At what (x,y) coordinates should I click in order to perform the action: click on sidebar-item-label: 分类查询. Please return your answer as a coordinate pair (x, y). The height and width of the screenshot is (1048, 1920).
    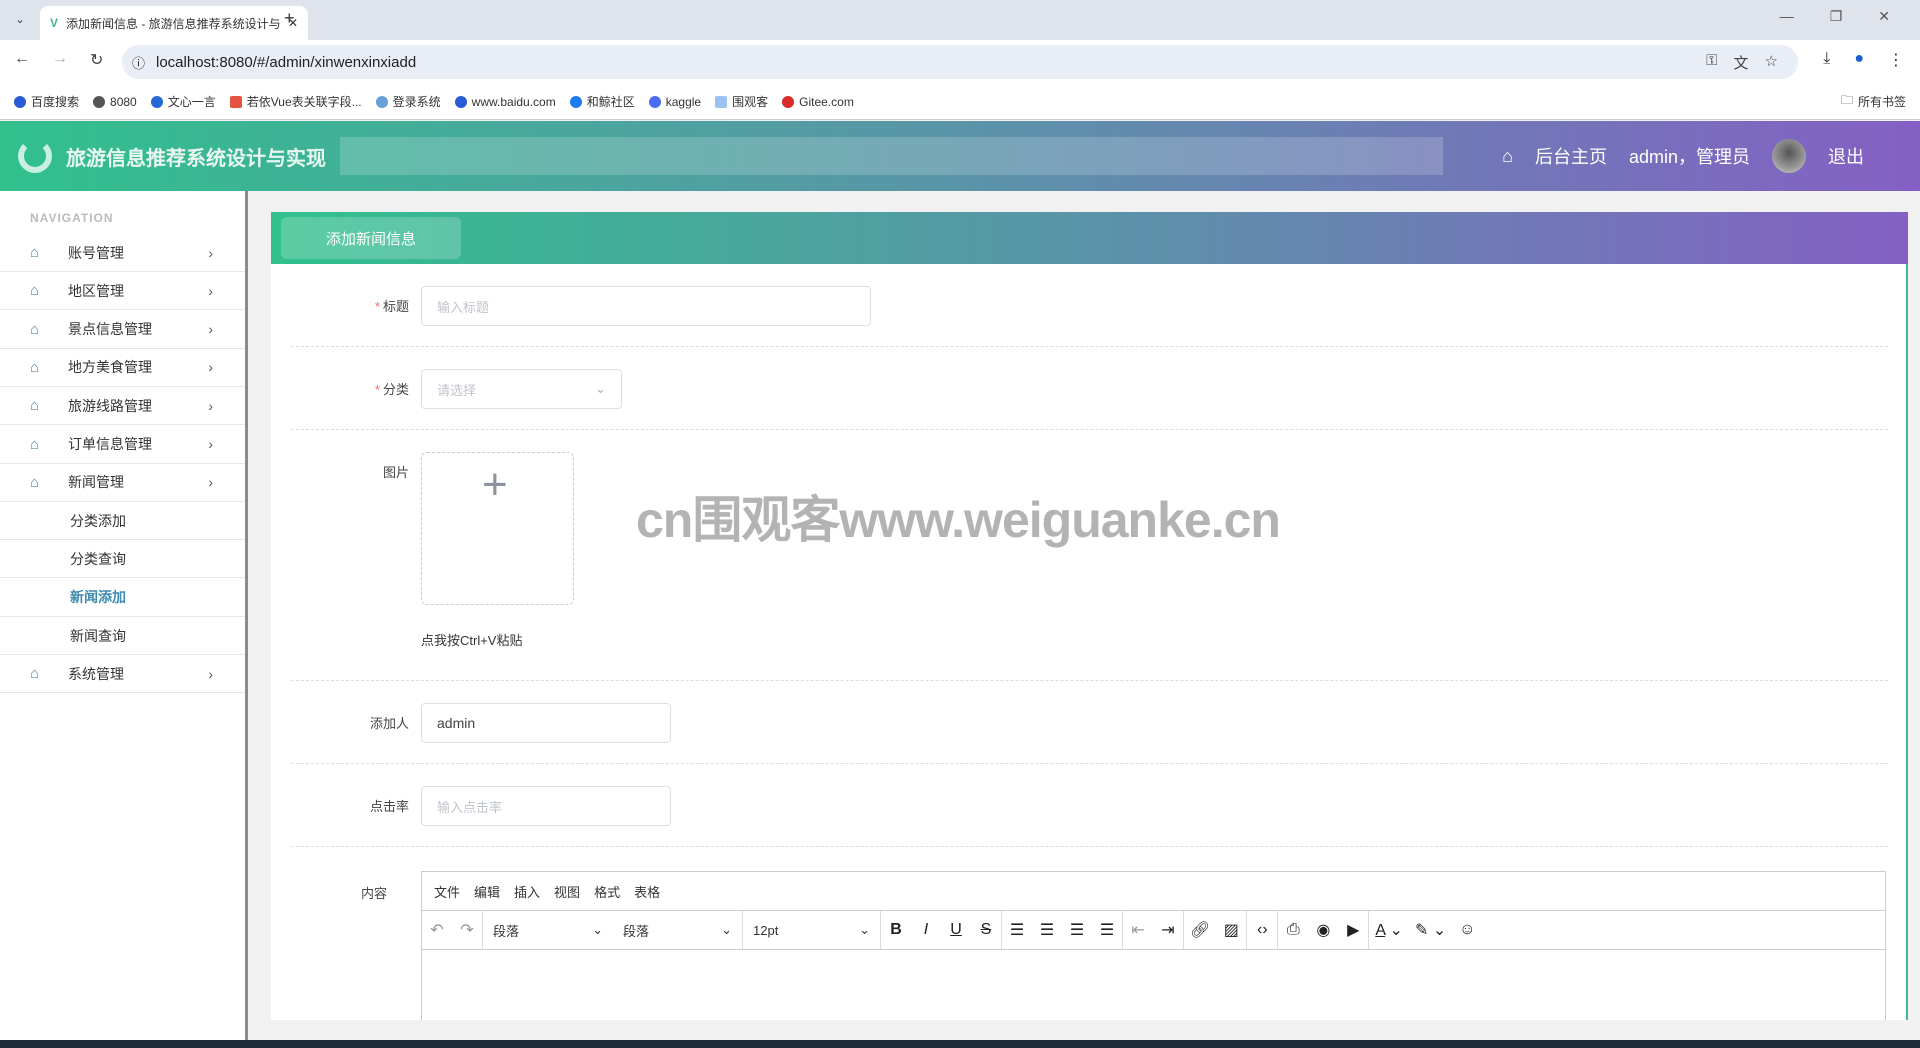
    Looking at the image, I should click on (98, 558).